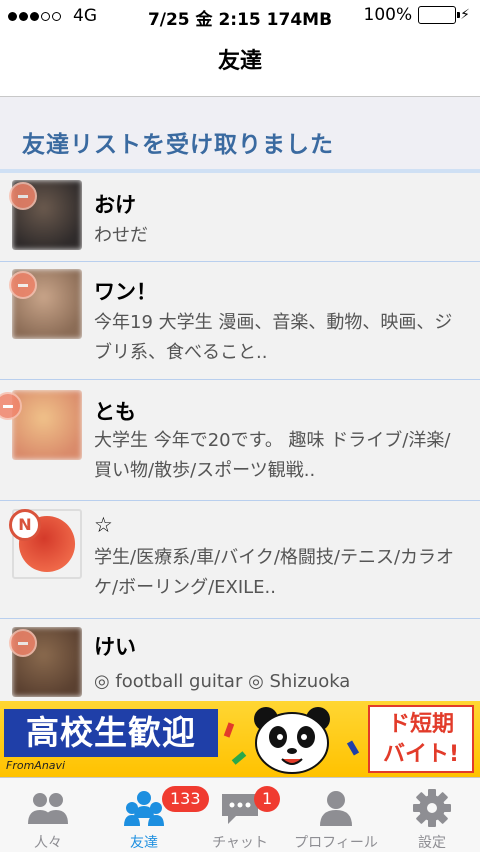 The width and height of the screenshot is (480, 852). What do you see at coordinates (432, 808) in the screenshot?
I see `gear-icon` at bounding box center [432, 808].